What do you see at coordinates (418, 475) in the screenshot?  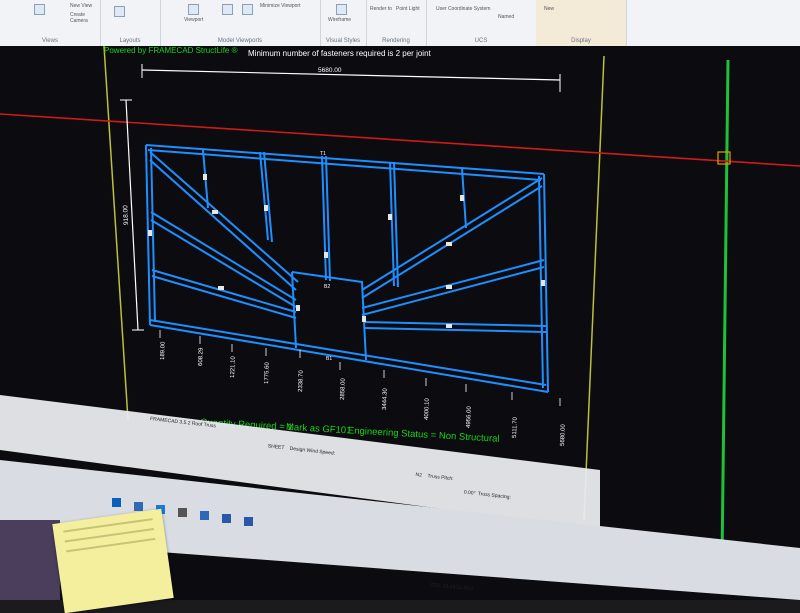 I see `n2-label: N2` at bounding box center [418, 475].